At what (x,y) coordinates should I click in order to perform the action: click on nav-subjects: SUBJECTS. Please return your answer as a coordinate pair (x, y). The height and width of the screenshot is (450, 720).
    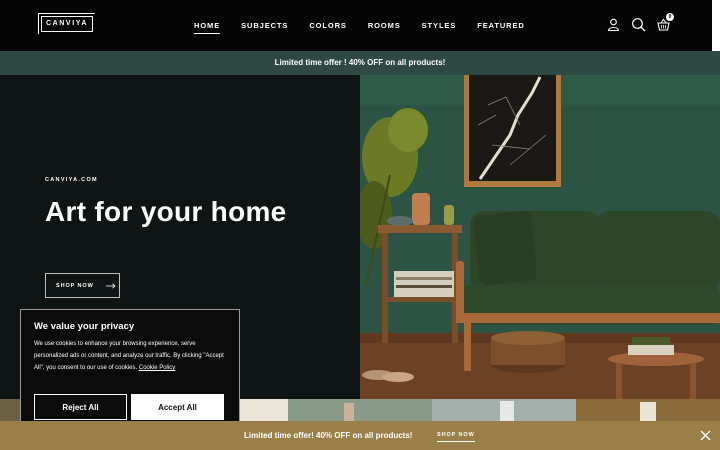
    Looking at the image, I should click on (264, 27).